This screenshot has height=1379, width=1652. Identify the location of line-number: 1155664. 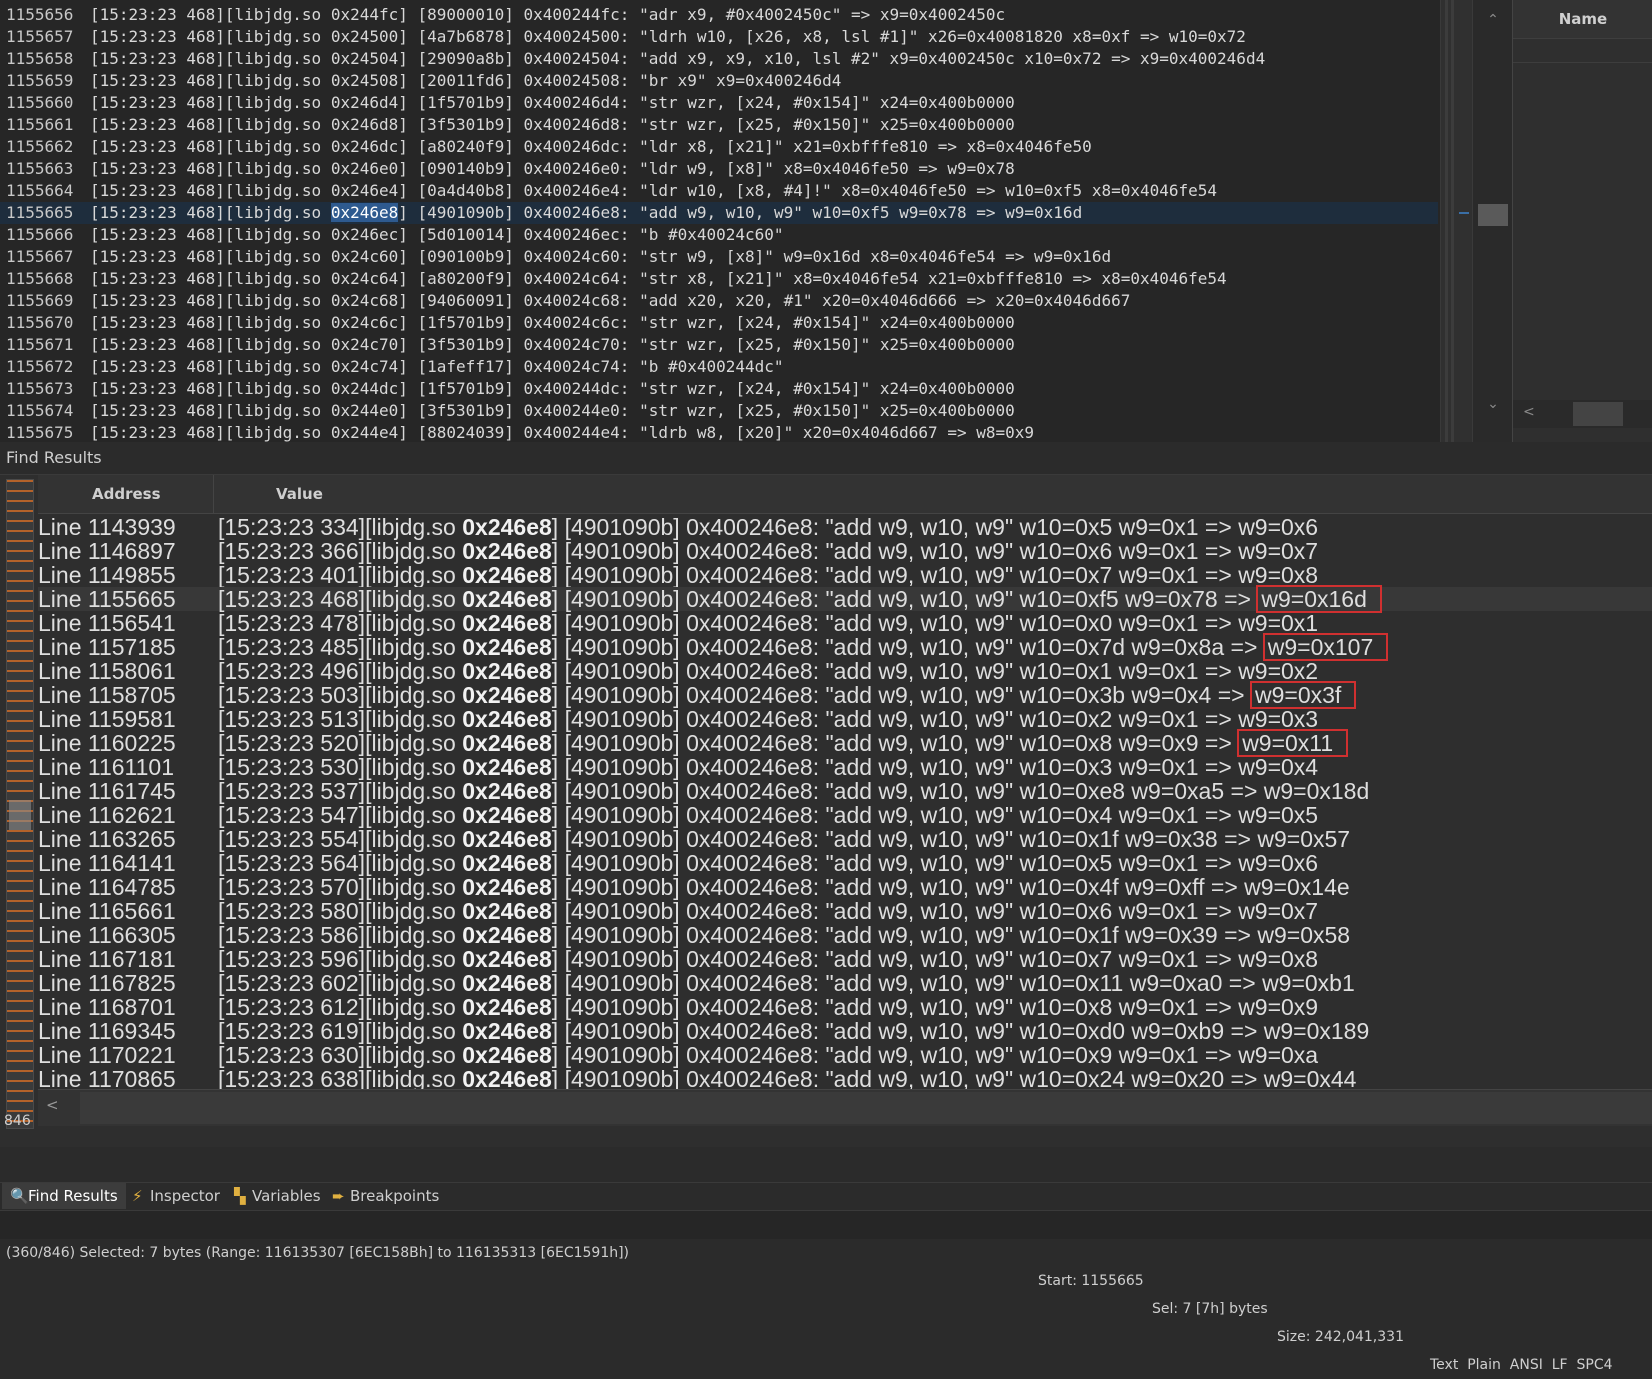
(40, 190).